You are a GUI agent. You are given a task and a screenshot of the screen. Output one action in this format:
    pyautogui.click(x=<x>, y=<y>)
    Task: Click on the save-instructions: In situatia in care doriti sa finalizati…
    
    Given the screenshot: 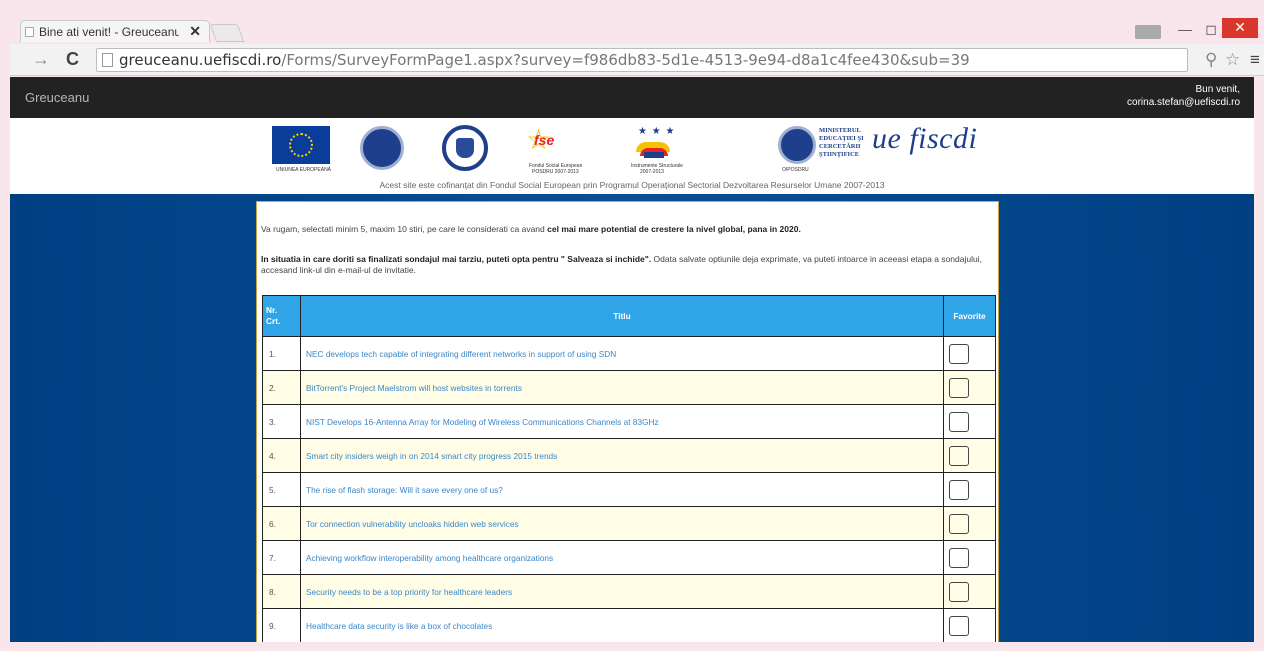 What is the action you would take?
    pyautogui.click(x=621, y=264)
    